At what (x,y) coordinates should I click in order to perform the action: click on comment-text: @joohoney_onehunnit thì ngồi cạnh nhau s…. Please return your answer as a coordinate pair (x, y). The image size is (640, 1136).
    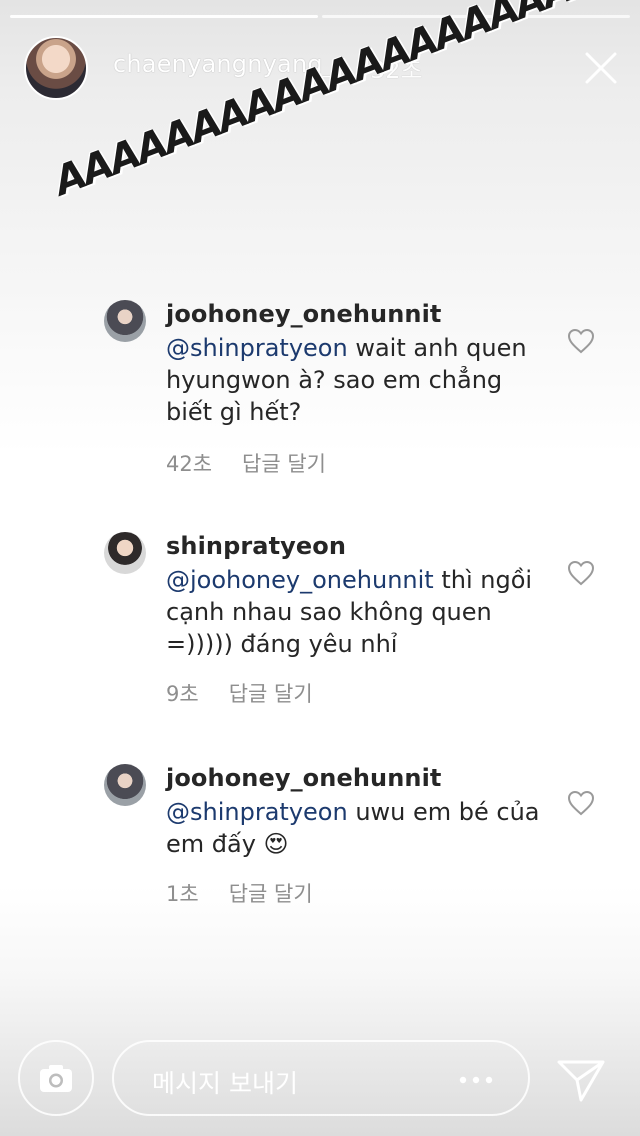
    Looking at the image, I should click on (356, 612).